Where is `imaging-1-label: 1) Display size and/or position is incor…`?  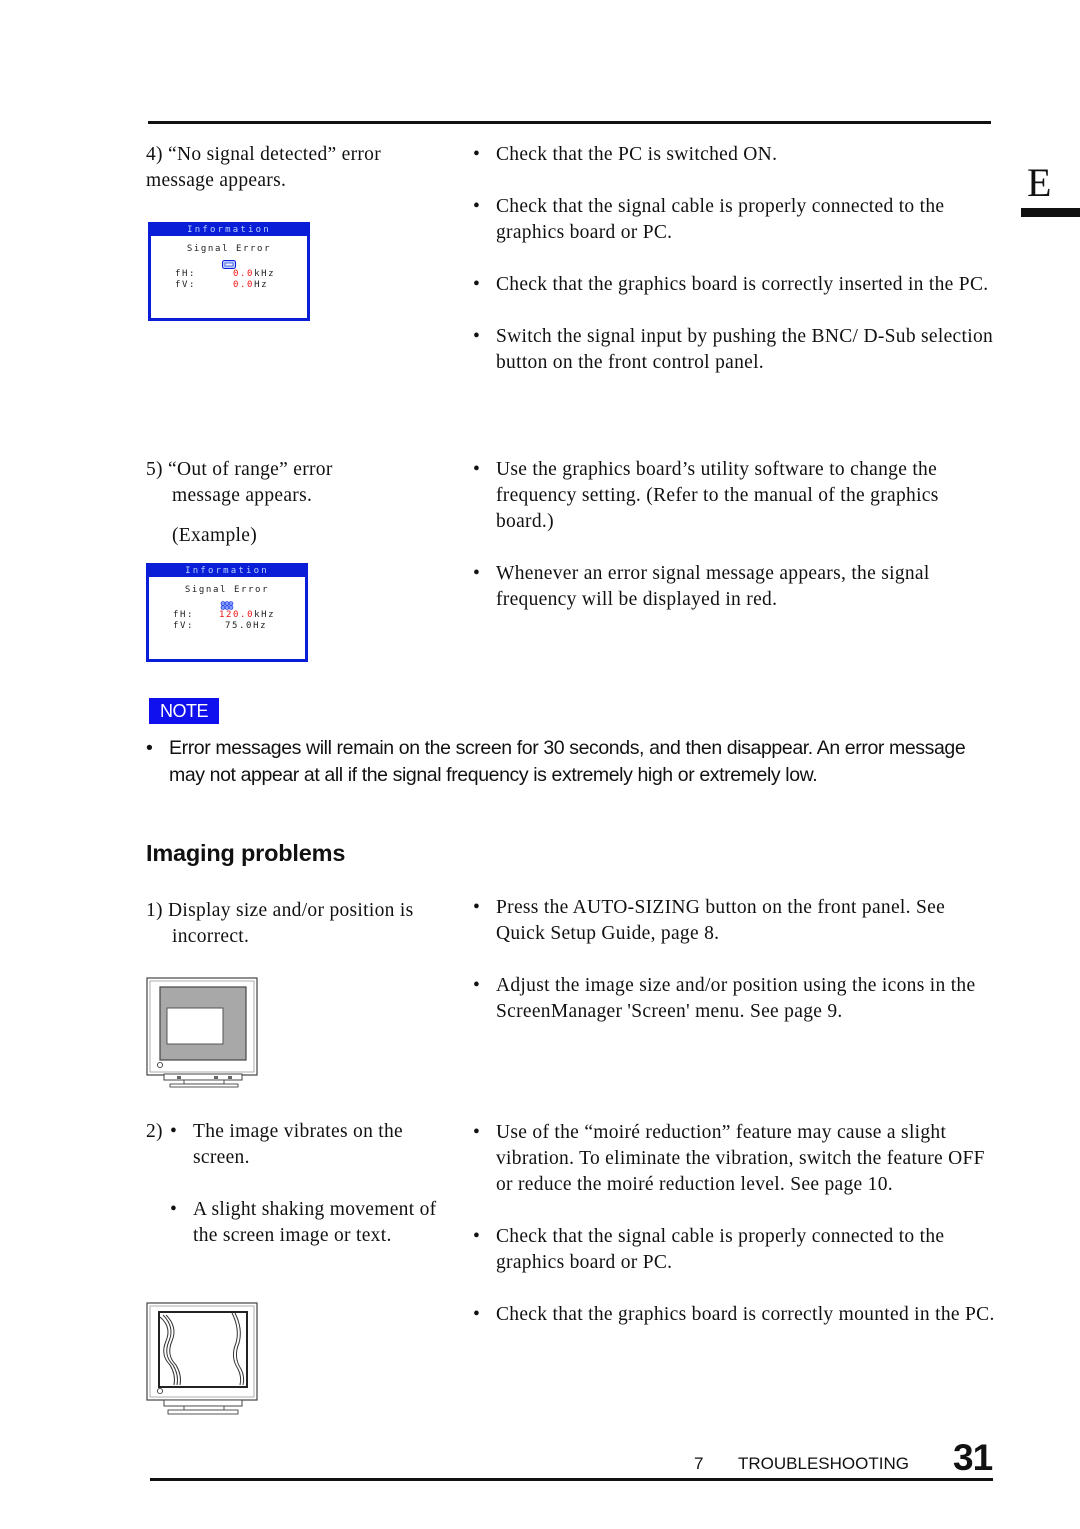
imaging-1-label: 1) Display size and/or position is incor… is located at coordinates (291, 924).